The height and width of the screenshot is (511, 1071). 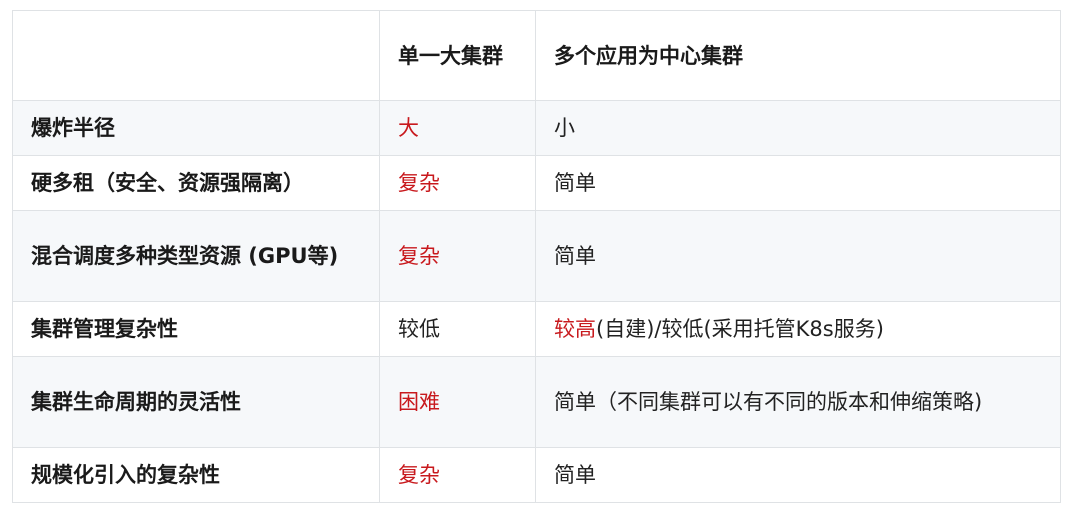 I want to click on table-row: 爆炸半径 大 小, so click(x=536, y=128).